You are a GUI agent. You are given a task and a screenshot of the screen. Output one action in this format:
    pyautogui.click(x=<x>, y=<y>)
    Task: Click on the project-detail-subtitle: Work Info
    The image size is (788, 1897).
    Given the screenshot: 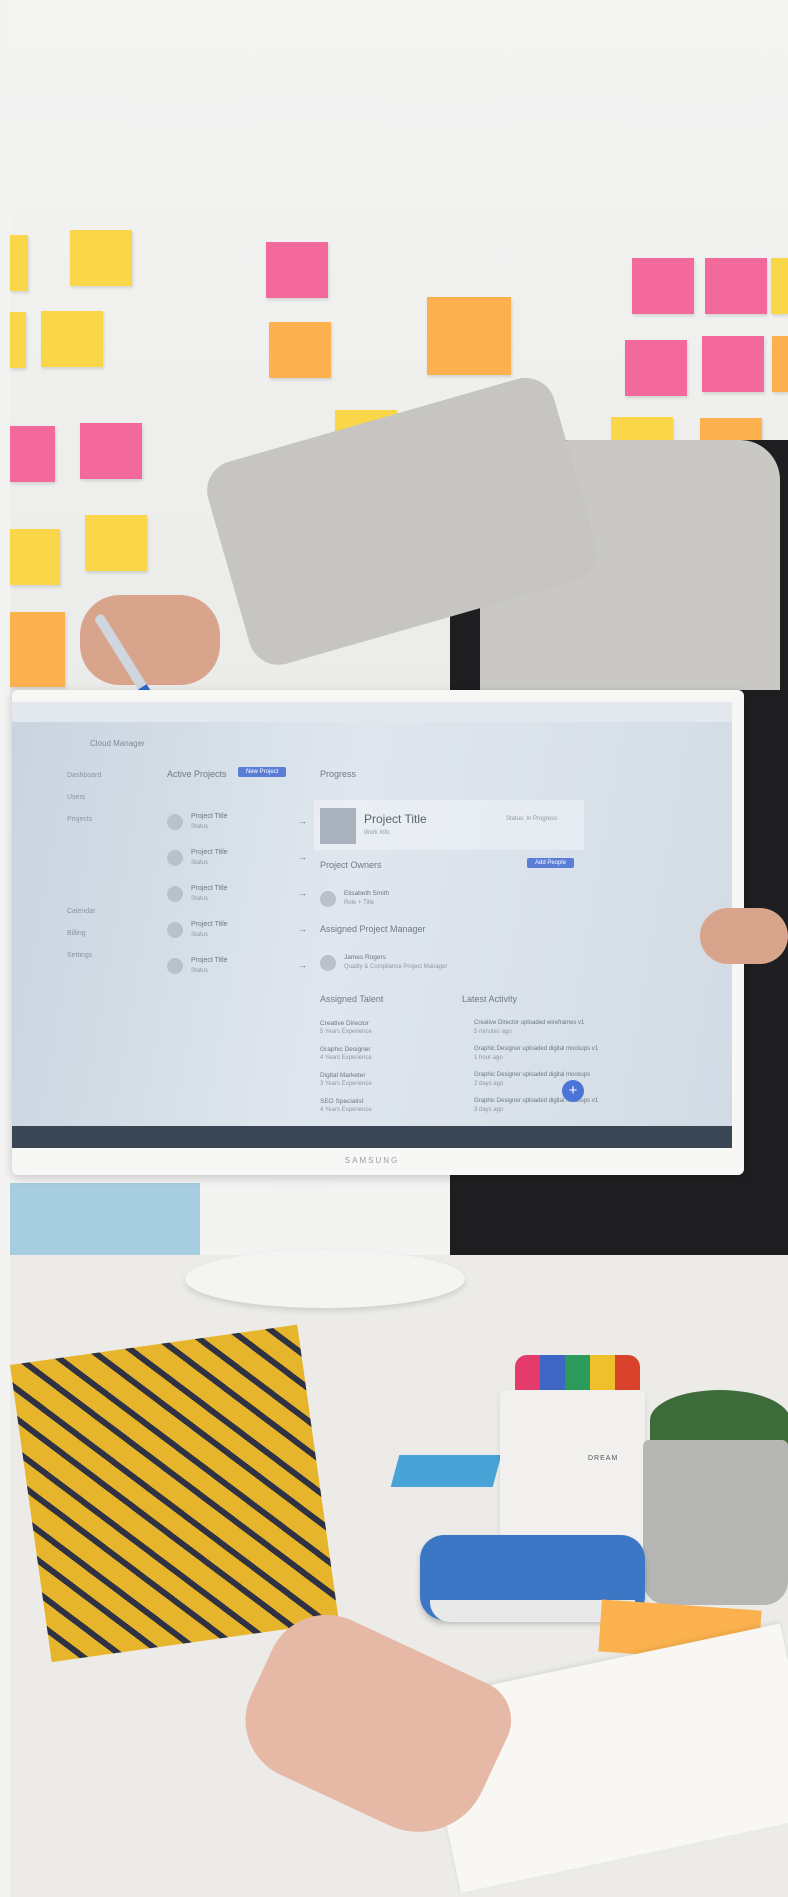 What is the action you would take?
    pyautogui.click(x=377, y=833)
    